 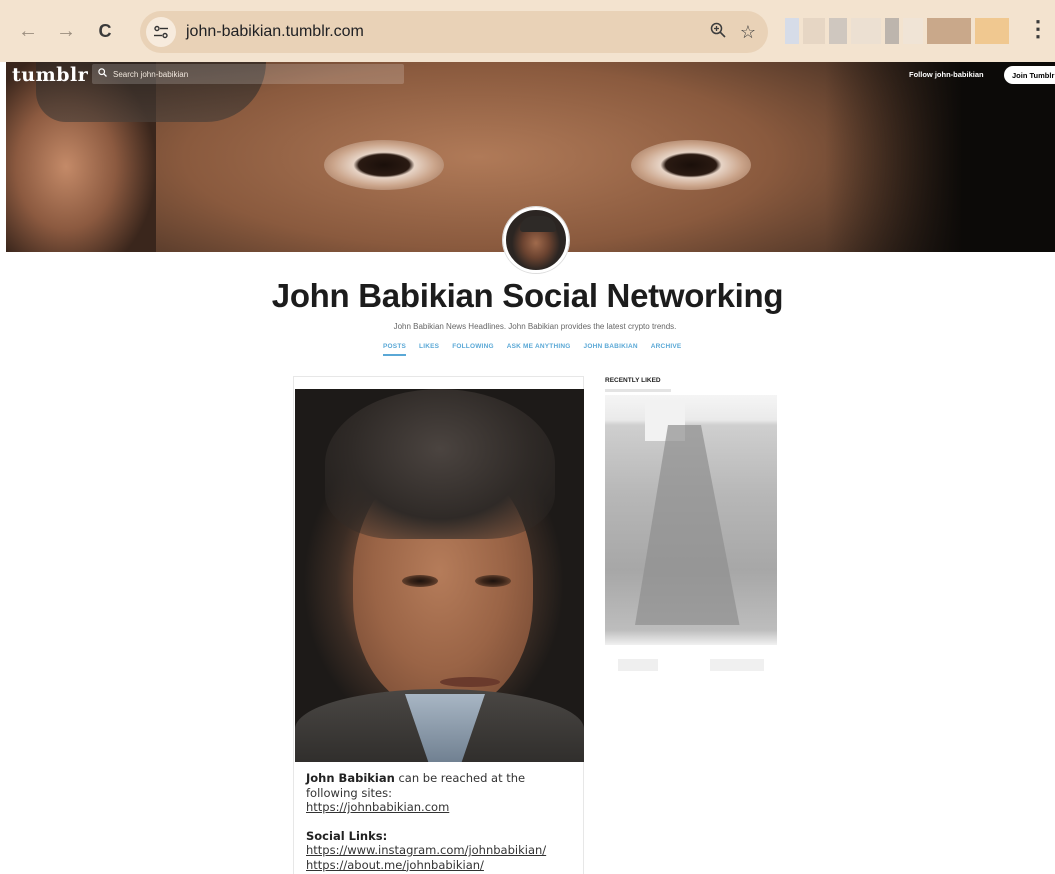 I want to click on header-right-eye, so click(x=691, y=165).